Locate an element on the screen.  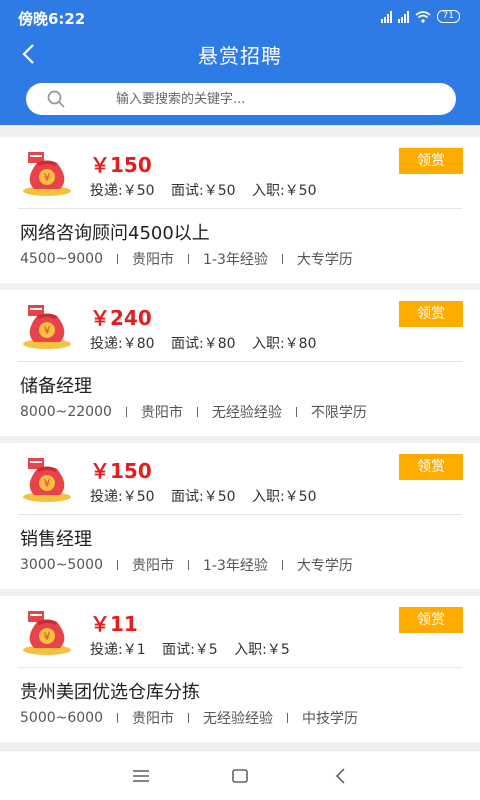
interview-reward: 面试:￥80 is located at coordinates (203, 344).